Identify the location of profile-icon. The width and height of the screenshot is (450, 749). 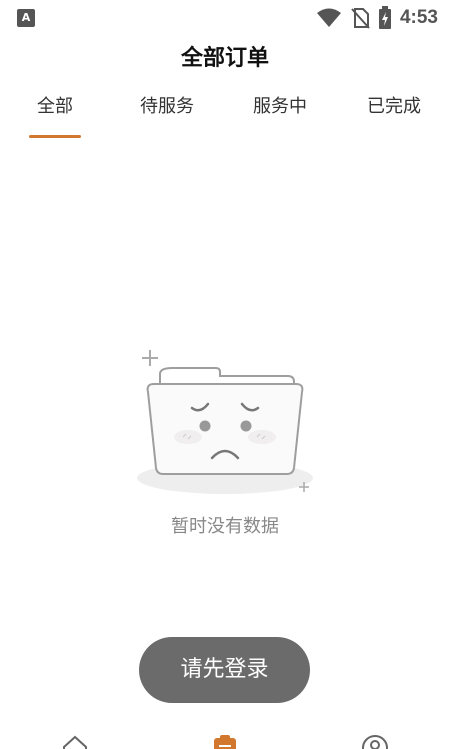
(375, 741).